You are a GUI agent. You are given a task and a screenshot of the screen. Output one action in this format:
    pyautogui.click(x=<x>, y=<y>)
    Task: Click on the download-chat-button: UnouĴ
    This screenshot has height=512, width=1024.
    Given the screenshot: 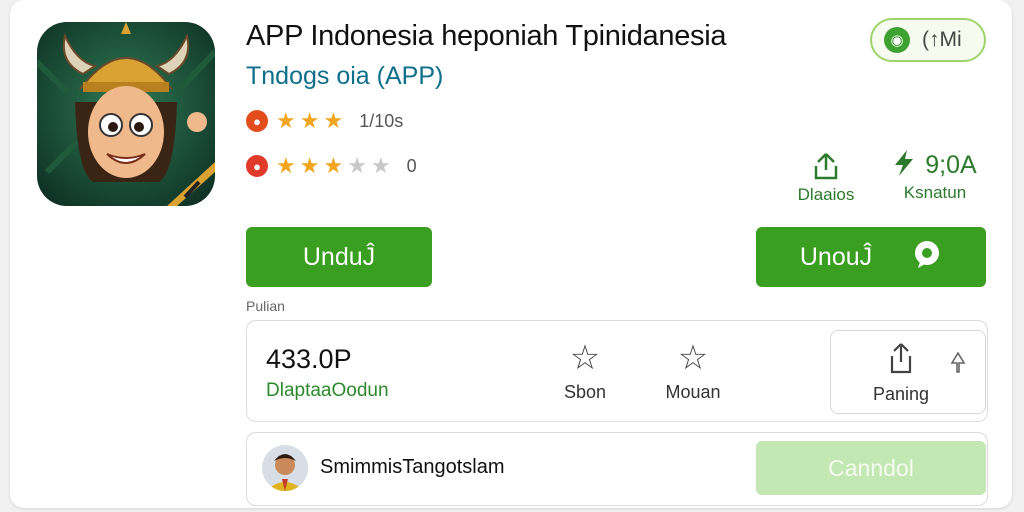 What is the action you would take?
    pyautogui.click(x=871, y=257)
    